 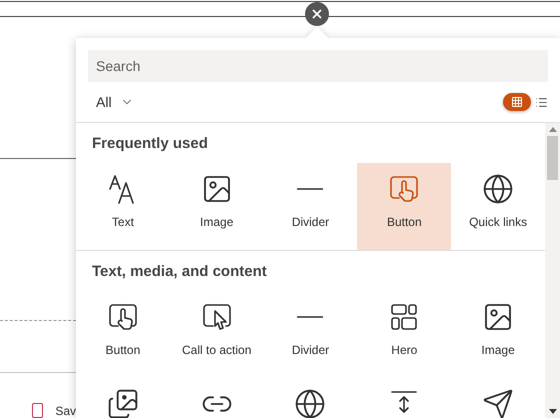 I want to click on scroll-up-icon, so click(x=552, y=129).